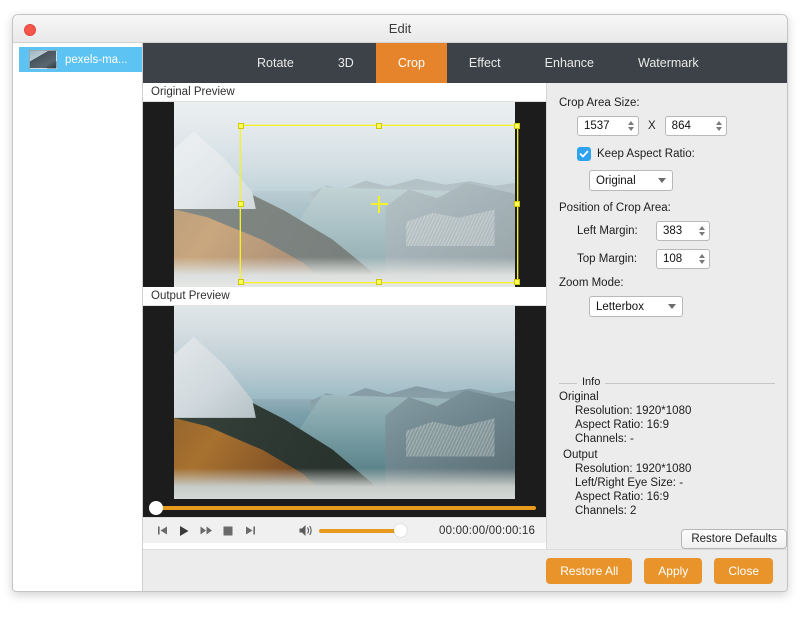  What do you see at coordinates (250, 531) in the screenshot?
I see `skip-next-icon` at bounding box center [250, 531].